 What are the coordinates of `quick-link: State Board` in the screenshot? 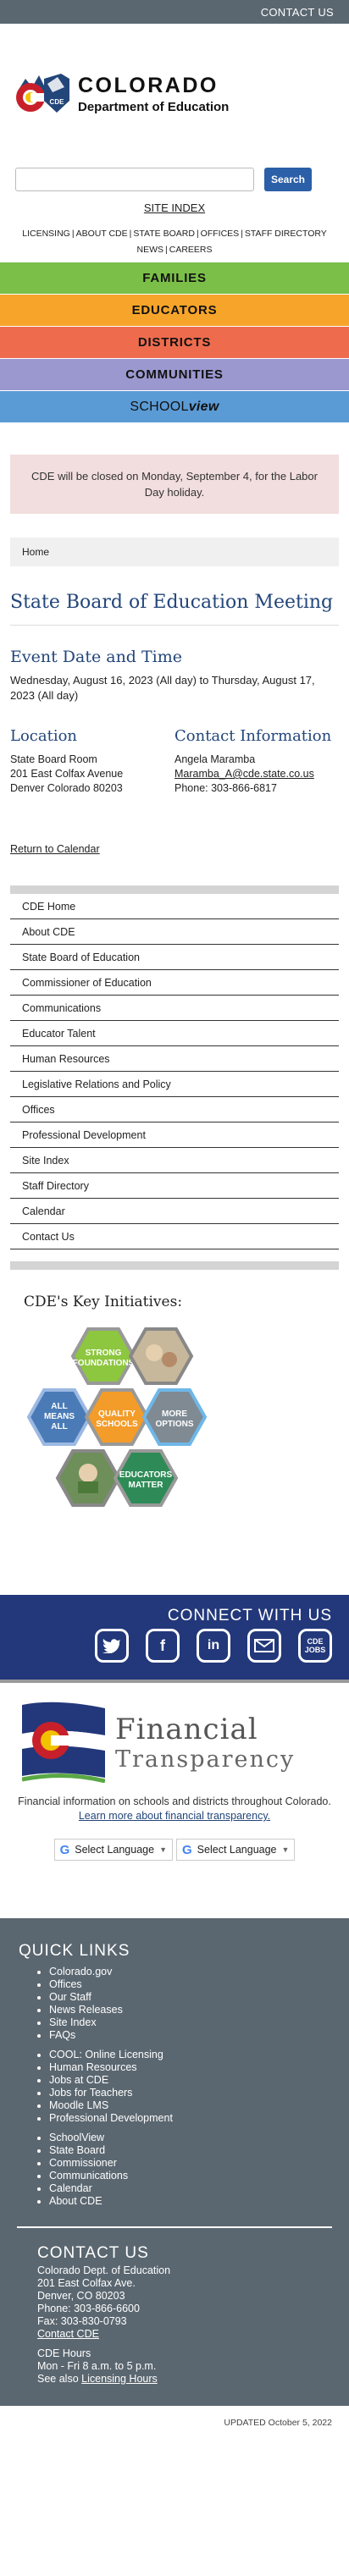 It's located at (190, 2150).